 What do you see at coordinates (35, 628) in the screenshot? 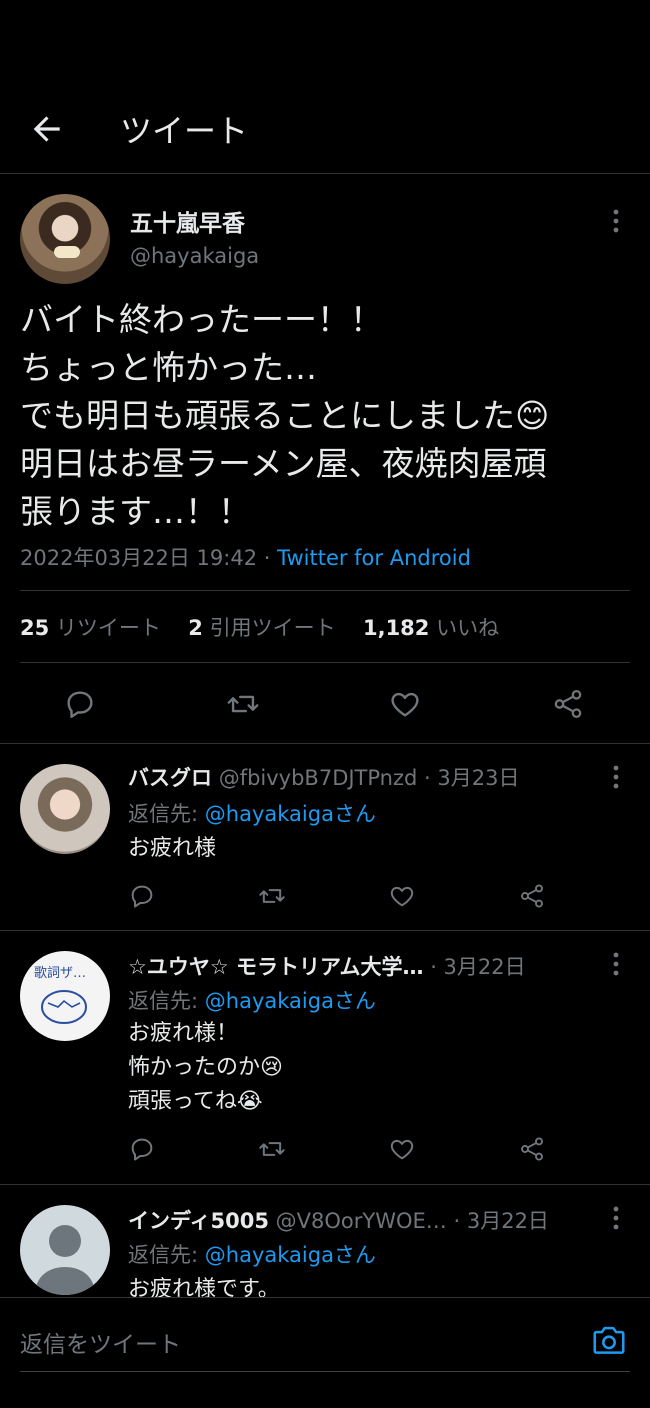
I see `retweets-count: 25` at bounding box center [35, 628].